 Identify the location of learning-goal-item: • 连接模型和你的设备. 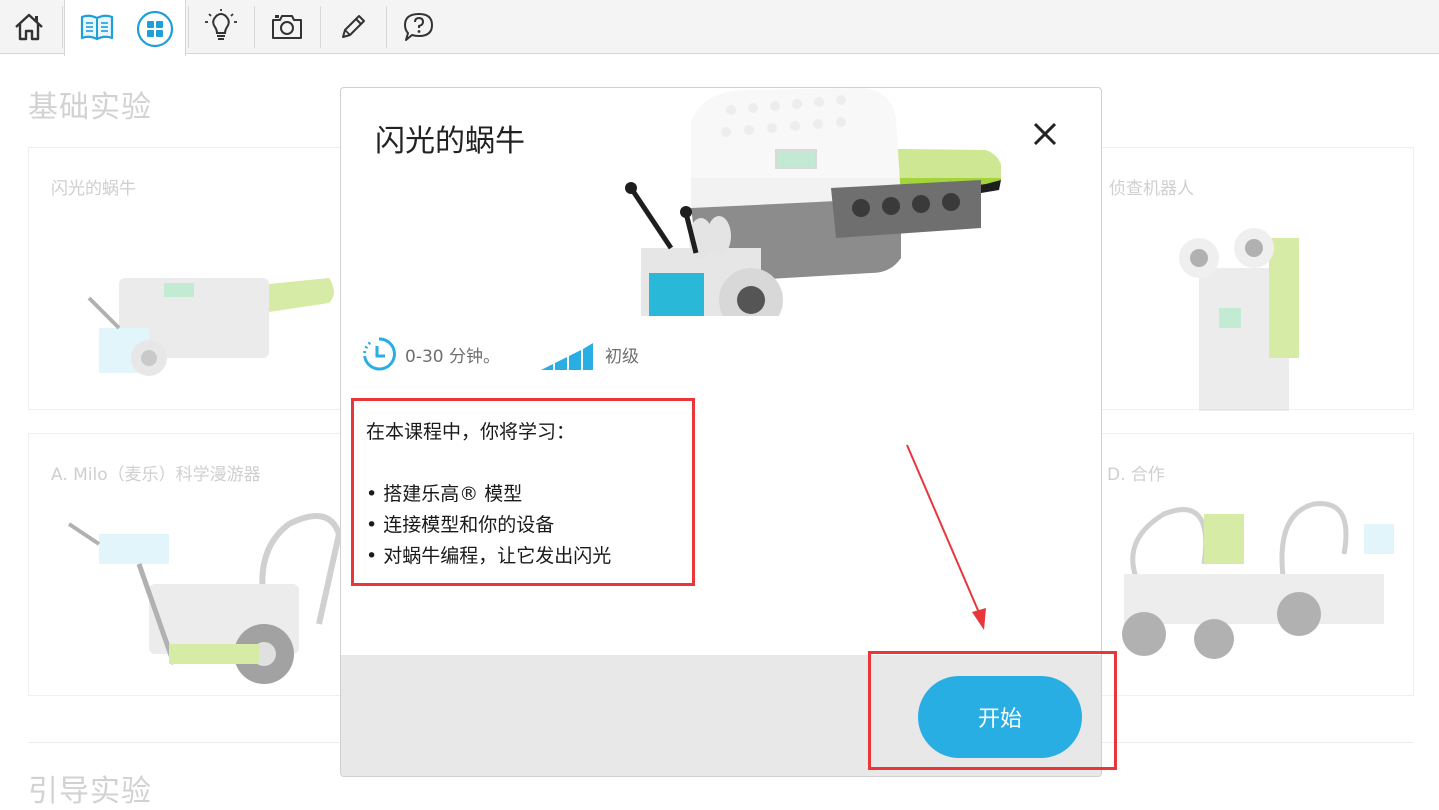
(460, 525).